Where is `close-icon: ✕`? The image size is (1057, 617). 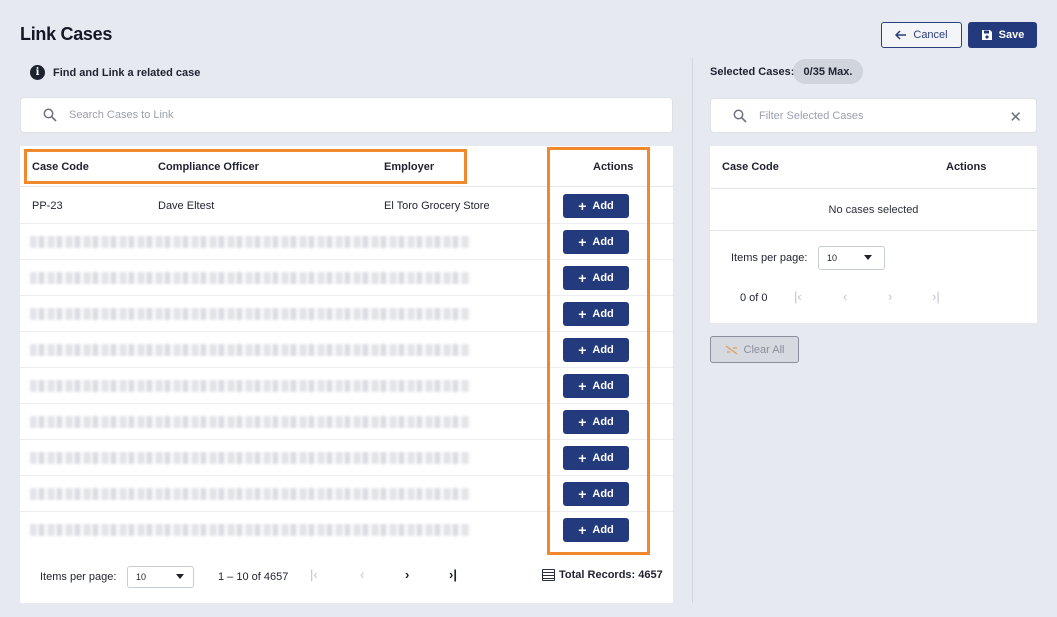
close-icon: ✕ is located at coordinates (1015, 117).